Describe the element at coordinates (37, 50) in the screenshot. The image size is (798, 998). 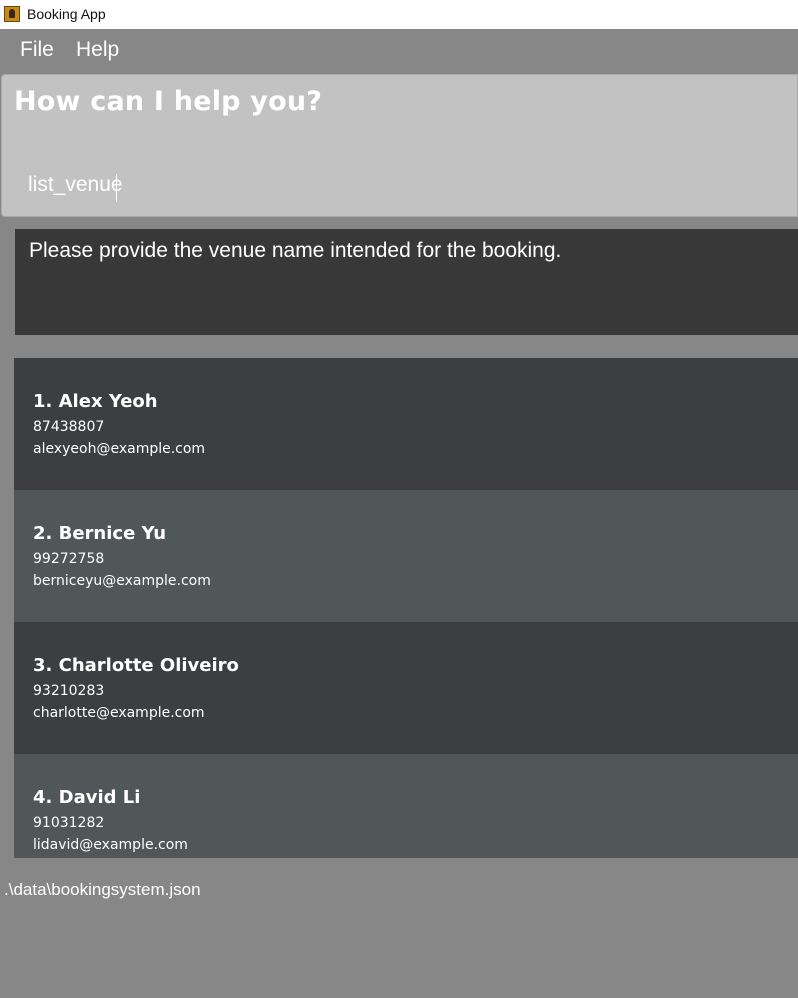
I see `menu-file: File` at that location.